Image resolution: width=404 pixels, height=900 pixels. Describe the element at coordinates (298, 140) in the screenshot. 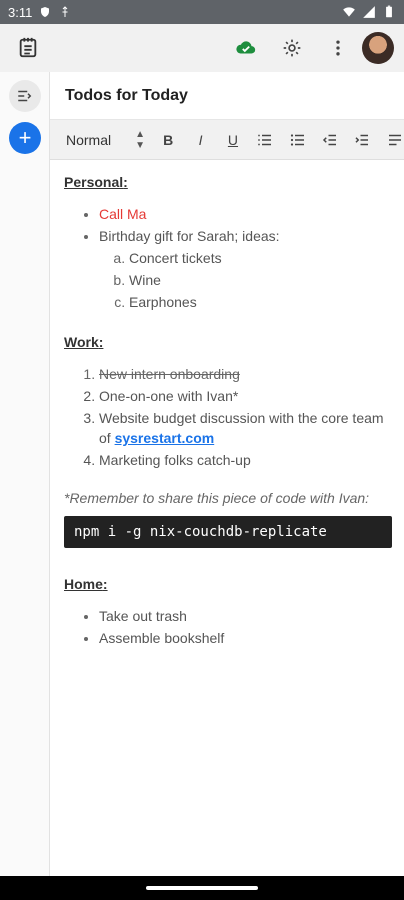

I see `bullet-list-icon` at that location.